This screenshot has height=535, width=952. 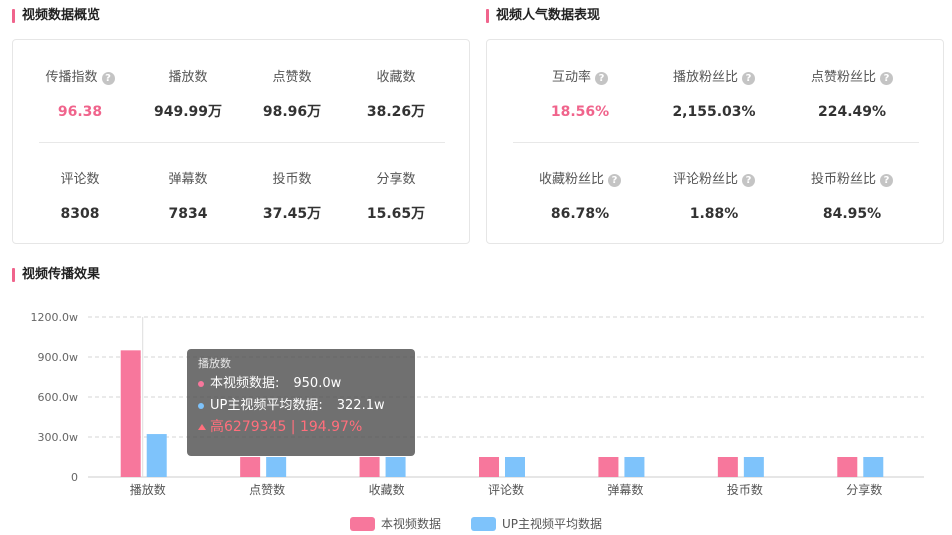 I want to click on popularity-metric-label: 互动率, so click(x=571, y=77).